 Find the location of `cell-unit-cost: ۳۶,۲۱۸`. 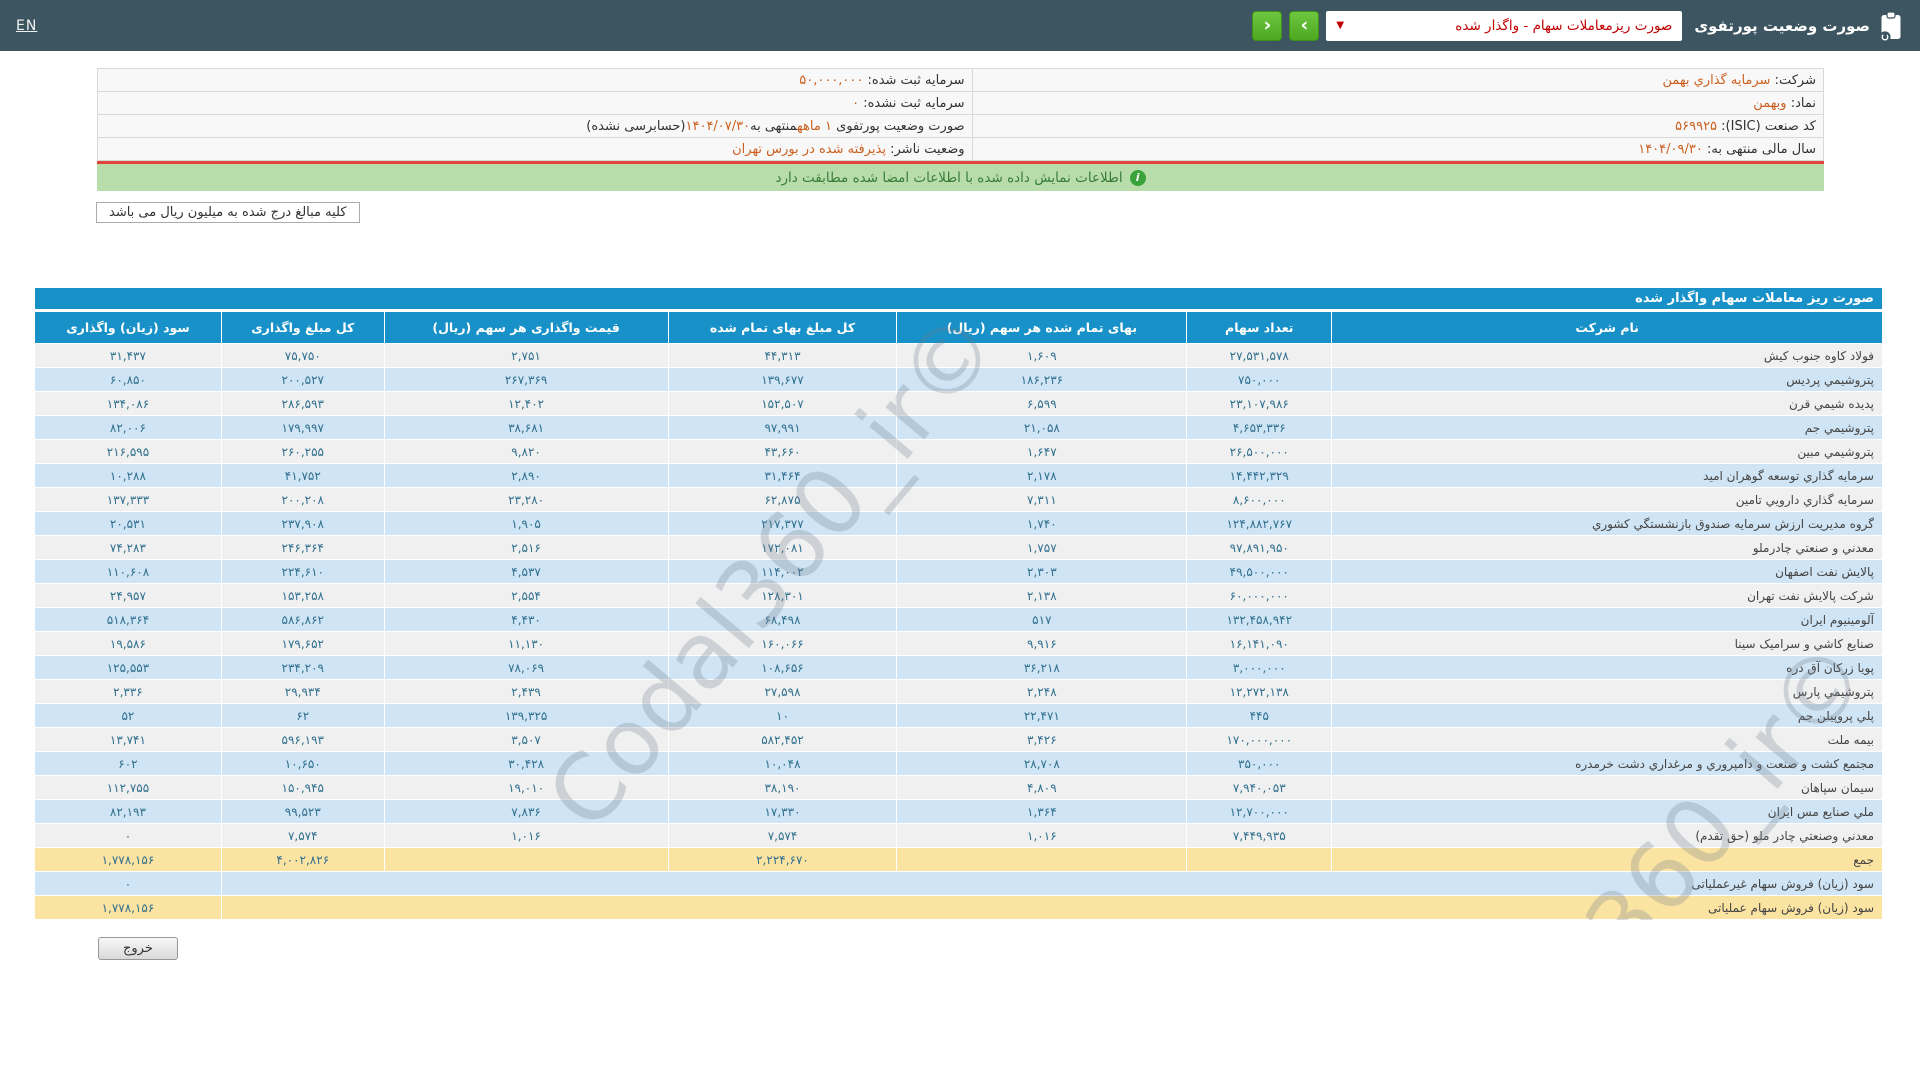

cell-unit-cost: ۳۶,۲۱۸ is located at coordinates (1042, 667).